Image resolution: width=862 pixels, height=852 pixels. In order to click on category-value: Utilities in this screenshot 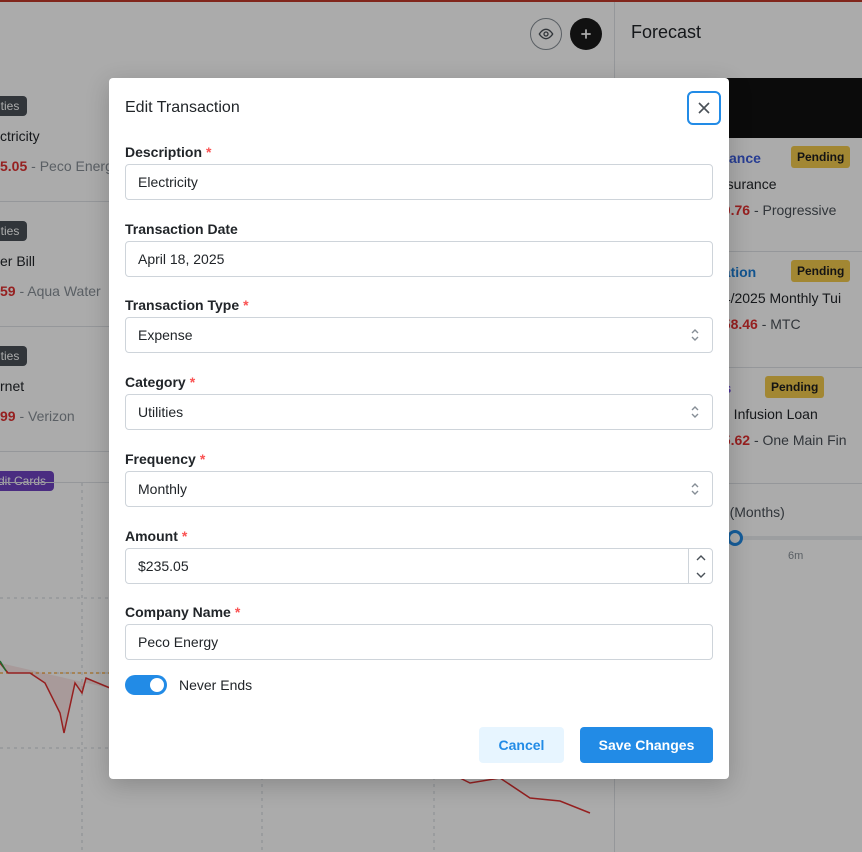, I will do `click(161, 412)`.